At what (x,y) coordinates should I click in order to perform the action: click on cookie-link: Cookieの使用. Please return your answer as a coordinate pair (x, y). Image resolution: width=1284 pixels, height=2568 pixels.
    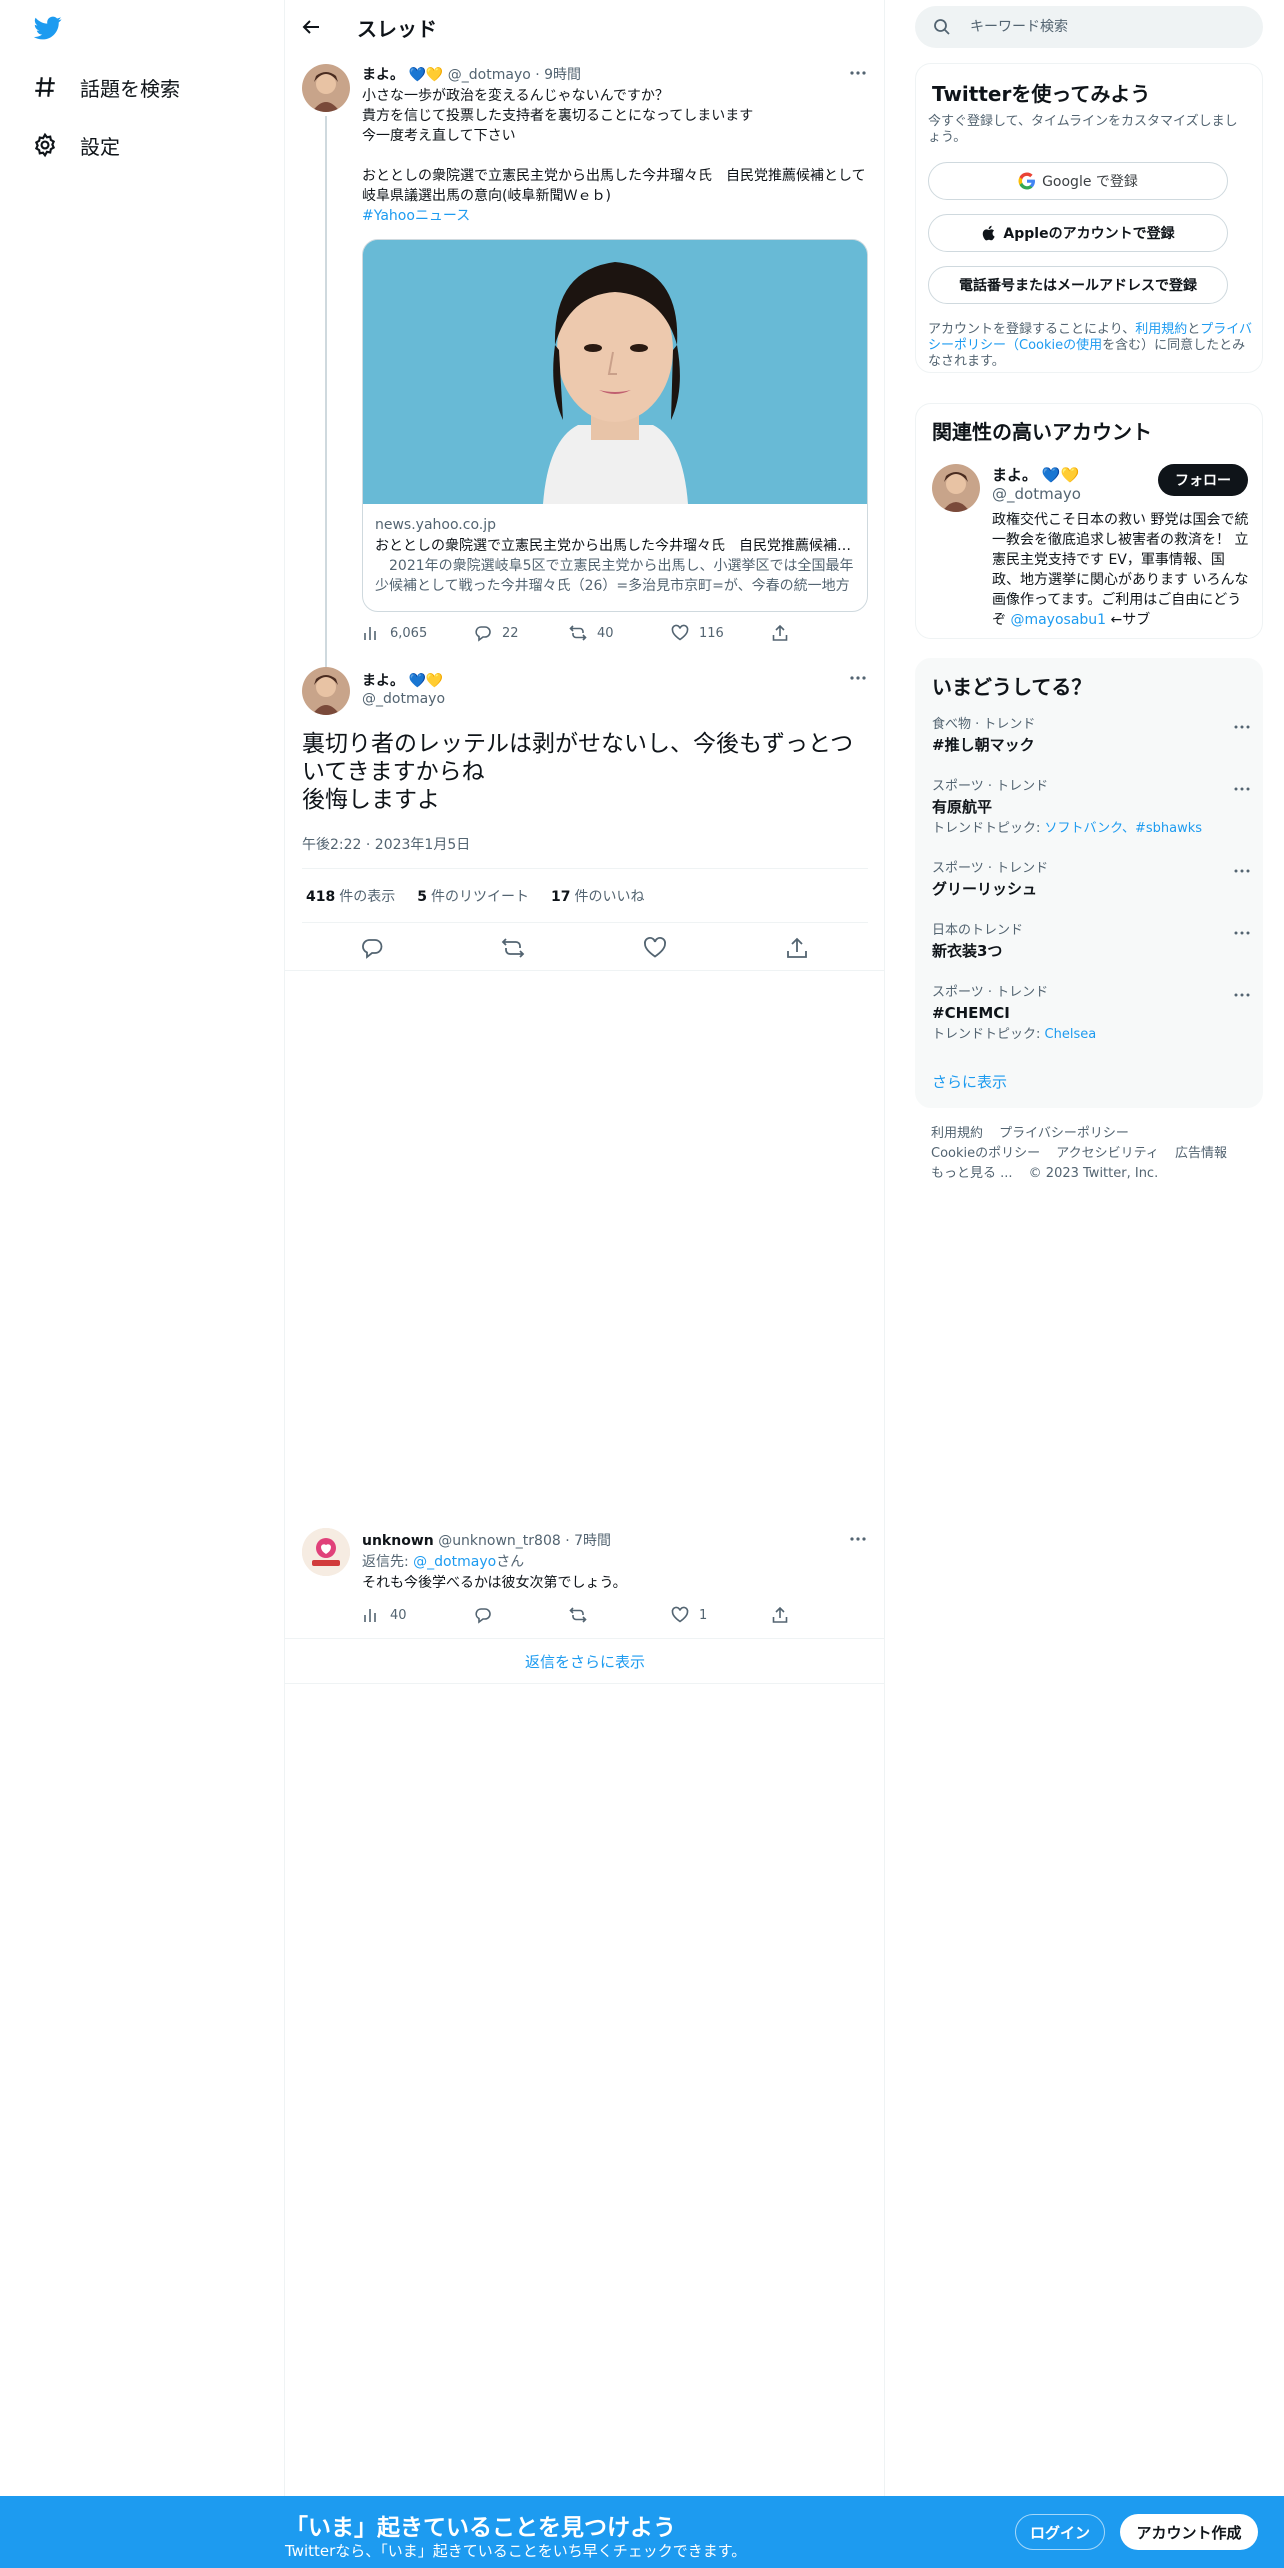
    Looking at the image, I should click on (1060, 345).